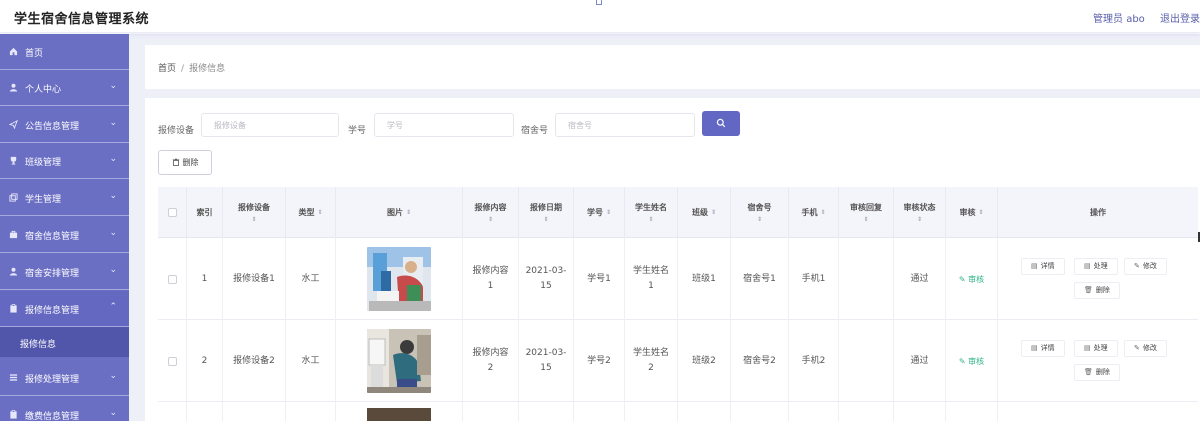 Image resolution: width=1200 pixels, height=421 pixels. I want to click on sidebar-item-label: 宿舍安排管理, so click(52, 274).